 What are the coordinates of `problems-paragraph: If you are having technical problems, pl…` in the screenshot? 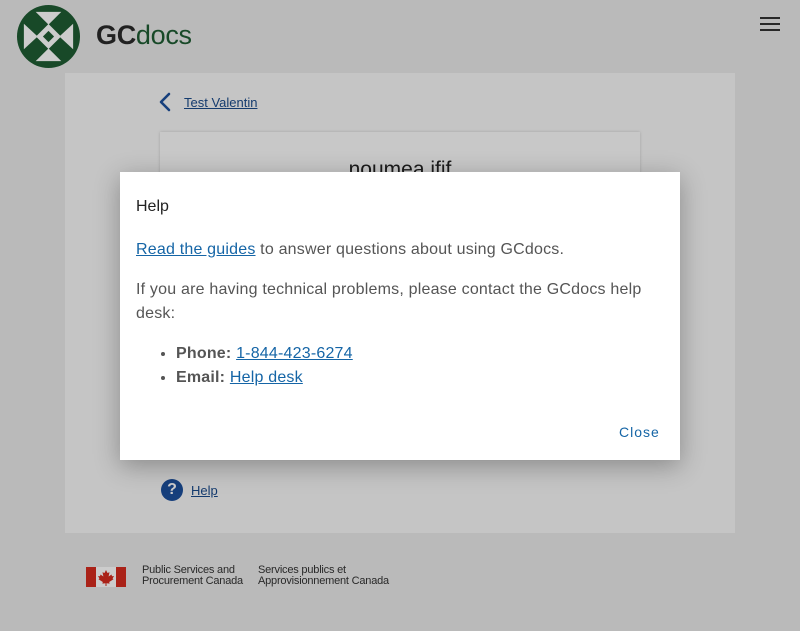 It's located at (389, 301).